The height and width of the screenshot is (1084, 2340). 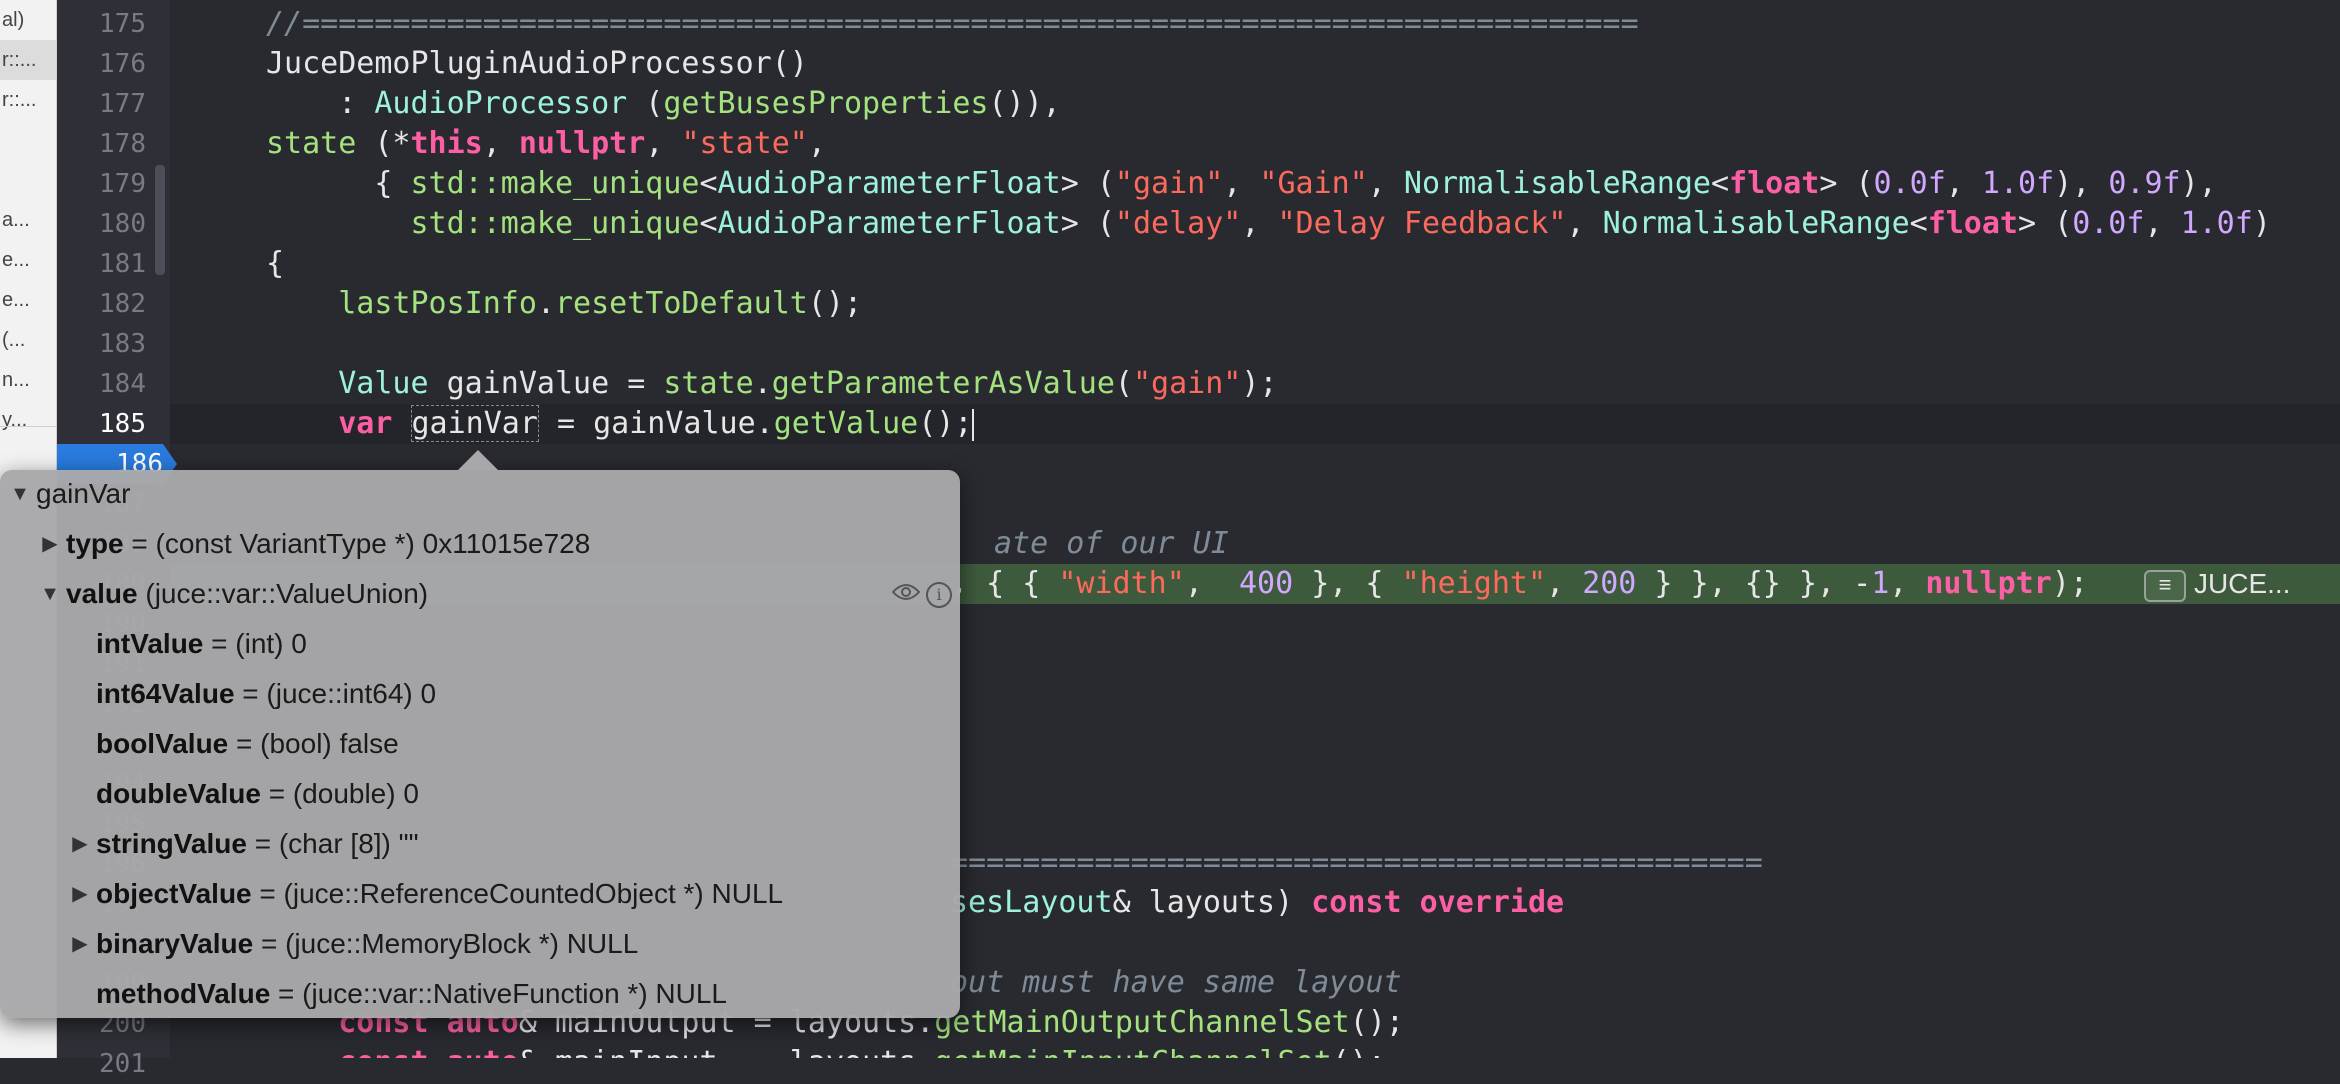 What do you see at coordinates (663, 103) in the screenshot?
I see `code-line-177: : AudioProcessor (getBusesProperties()),` at bounding box center [663, 103].